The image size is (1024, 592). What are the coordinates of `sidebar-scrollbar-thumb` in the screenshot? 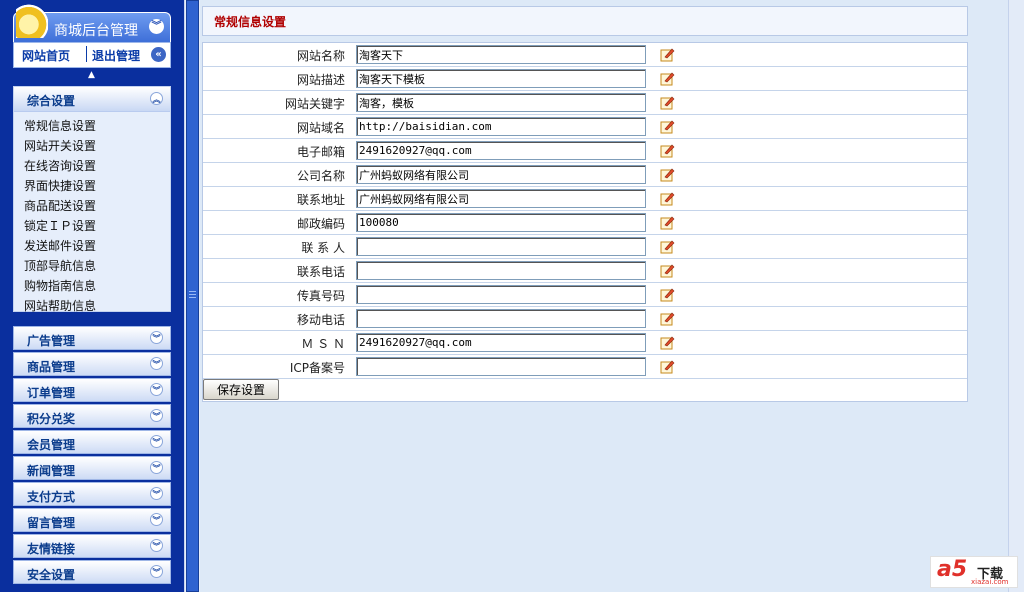 It's located at (192, 296).